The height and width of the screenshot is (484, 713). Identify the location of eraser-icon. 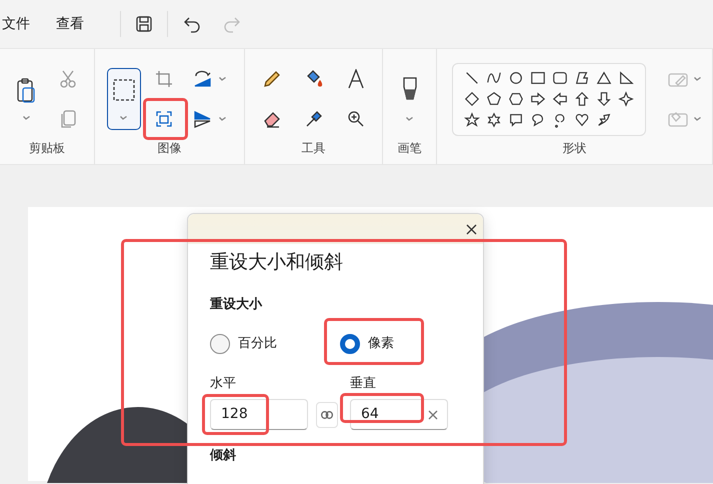
(271, 119).